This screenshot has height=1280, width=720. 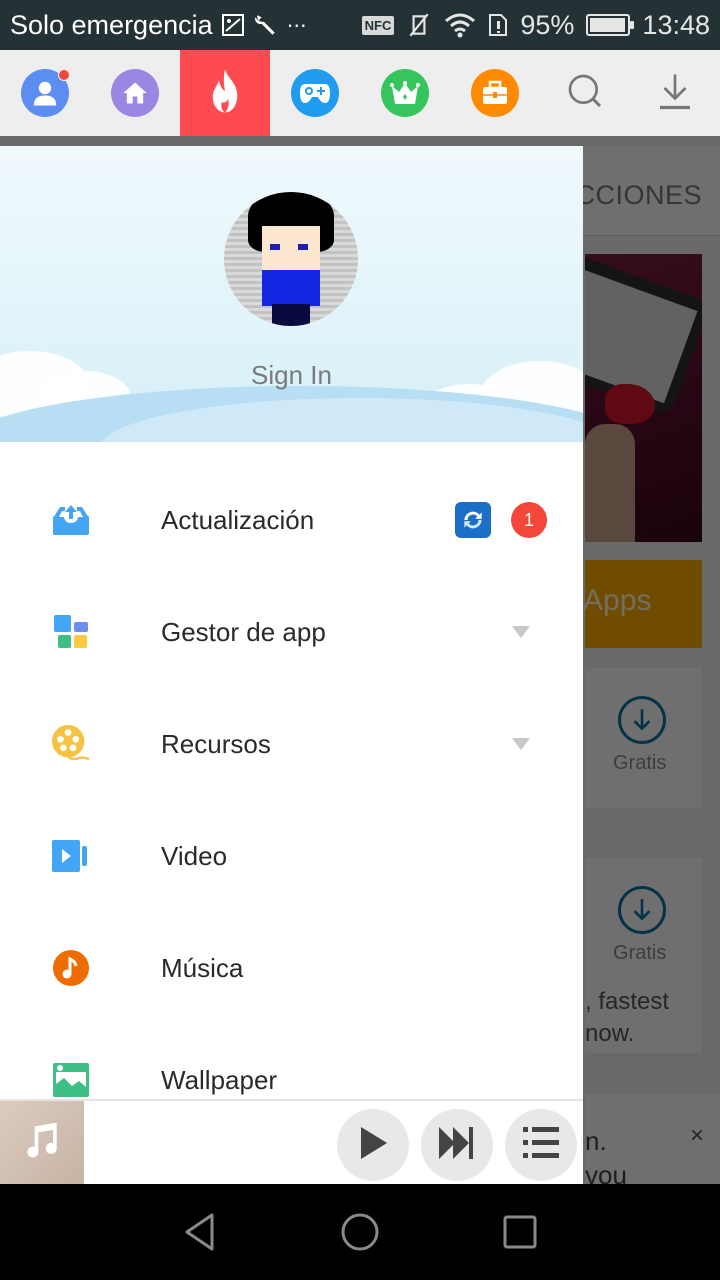 I want to click on home-button, so click(x=360, y=1234).